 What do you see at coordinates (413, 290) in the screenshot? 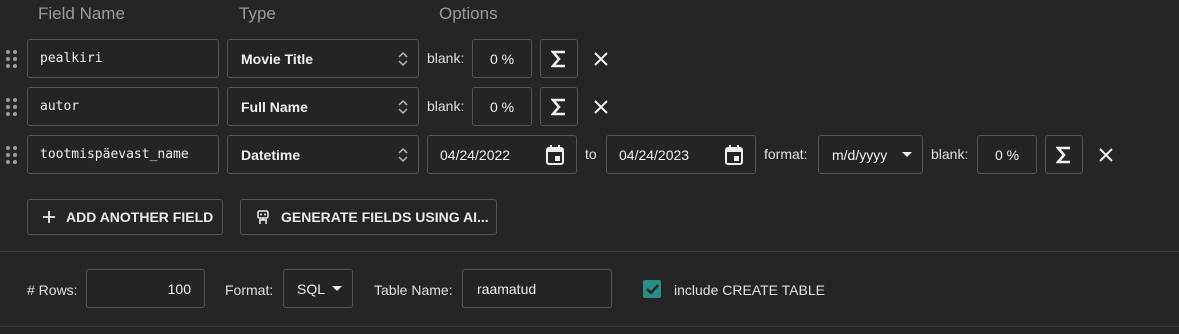
I see `table-name-label: Table Name:` at bounding box center [413, 290].